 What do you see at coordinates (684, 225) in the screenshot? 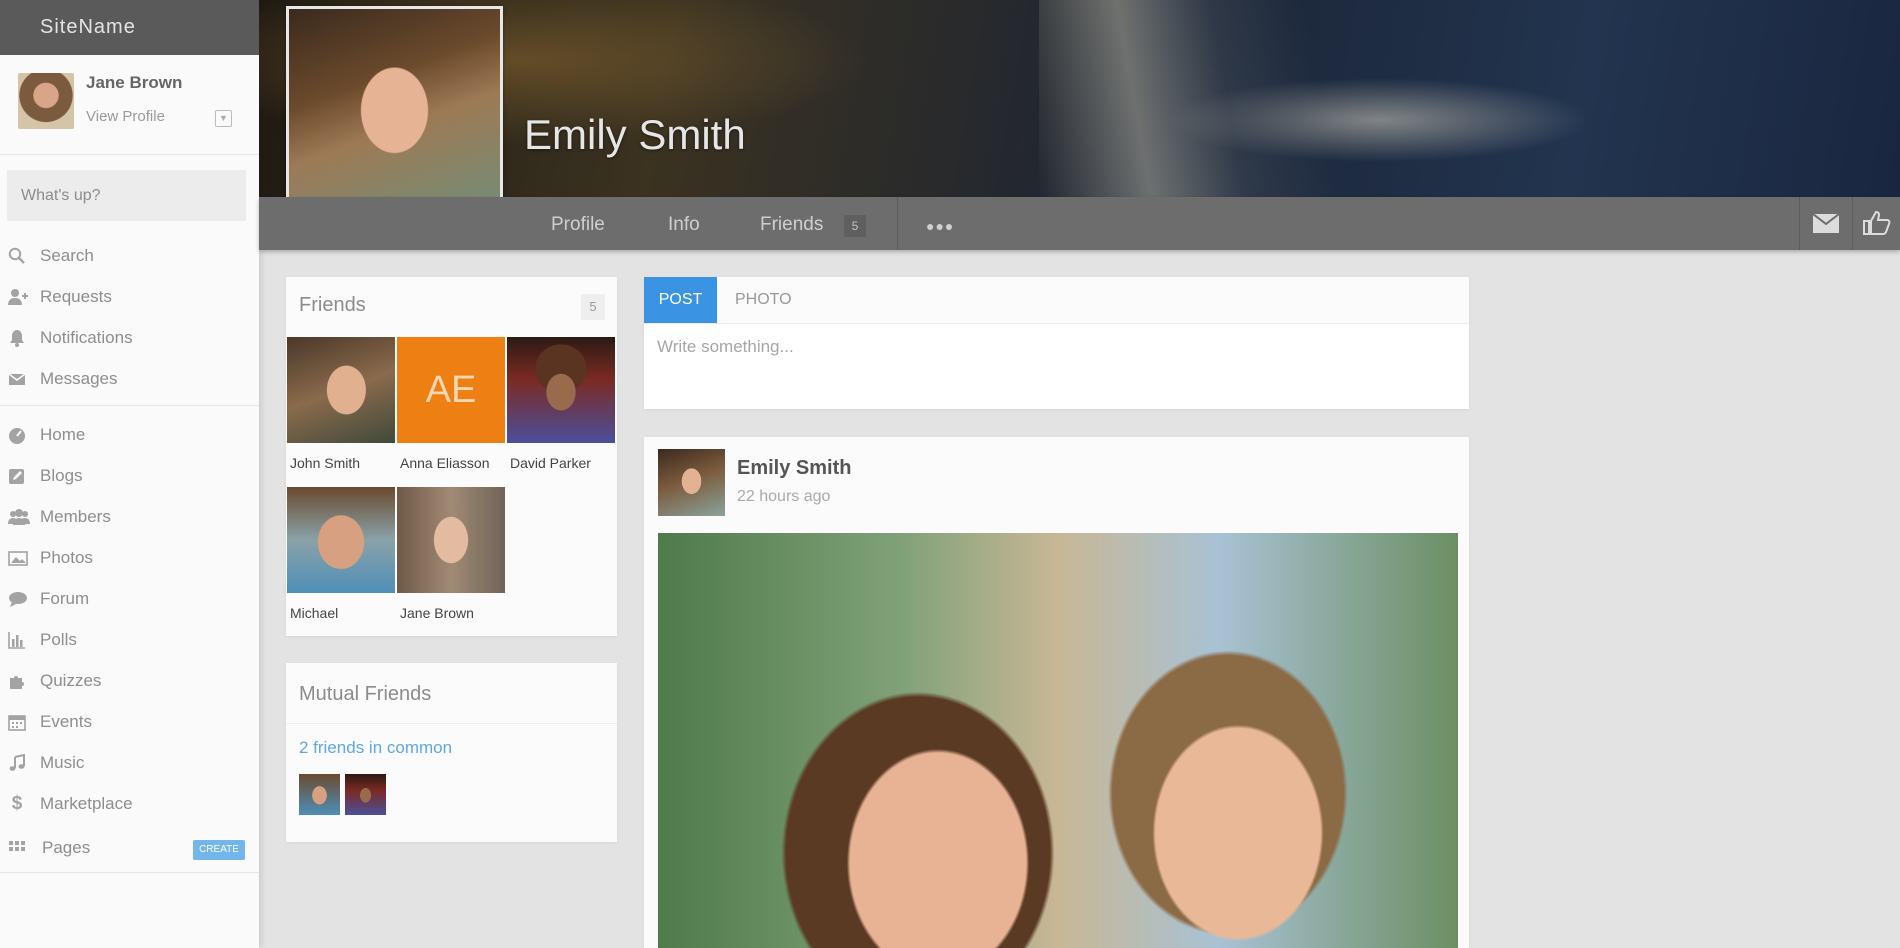
I see `tab-info: Info` at bounding box center [684, 225].